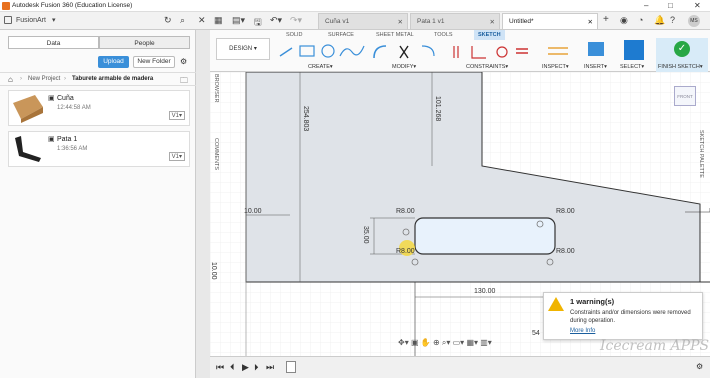 Image resolution: width=710 pixels, height=378 pixels. I want to click on workspace-switcher: DESIGN ▾, so click(243, 49).